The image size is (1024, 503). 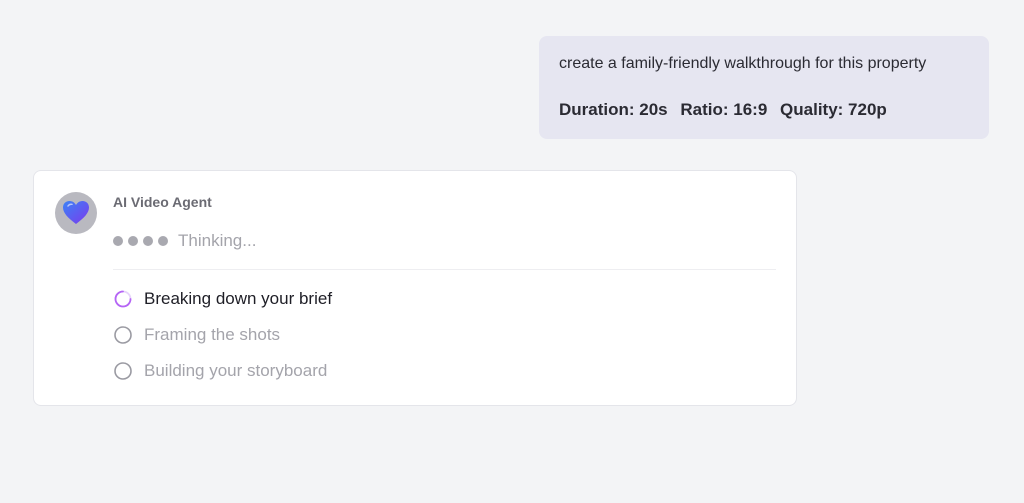 I want to click on duration-label: Duration: 20s, so click(x=613, y=109).